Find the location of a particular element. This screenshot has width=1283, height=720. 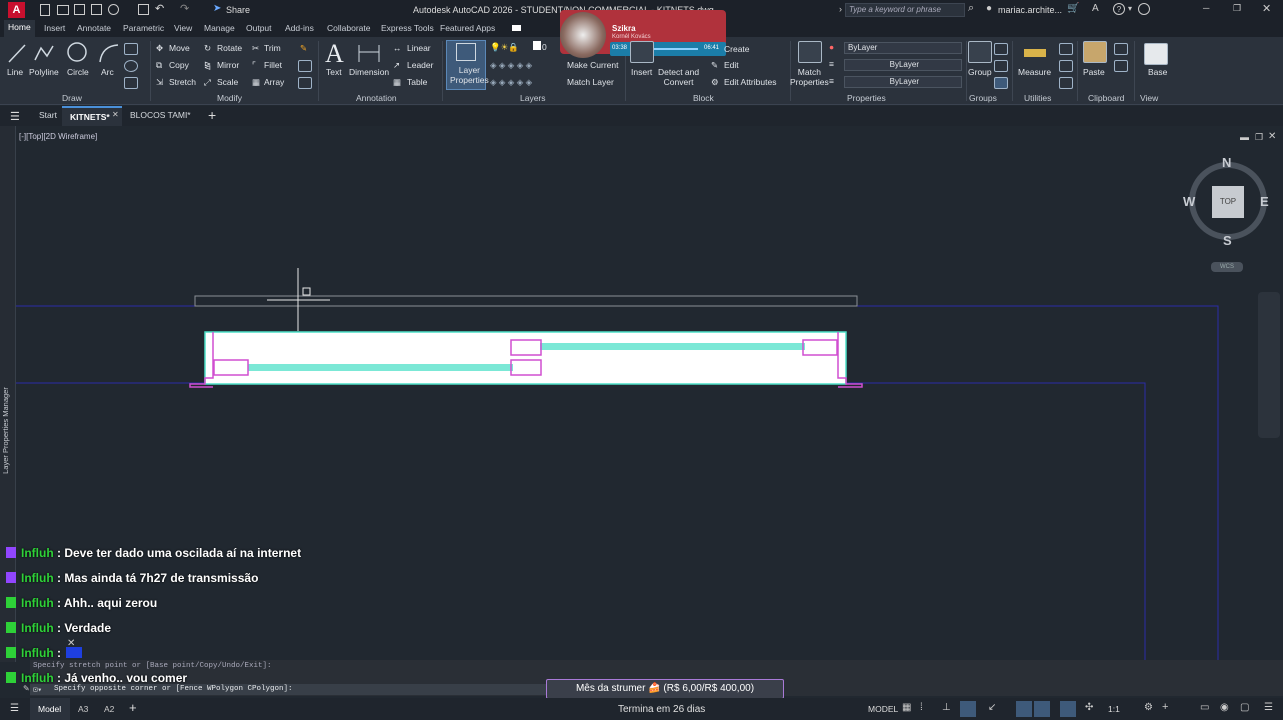

share-icon: ➤ is located at coordinates (217, 8).